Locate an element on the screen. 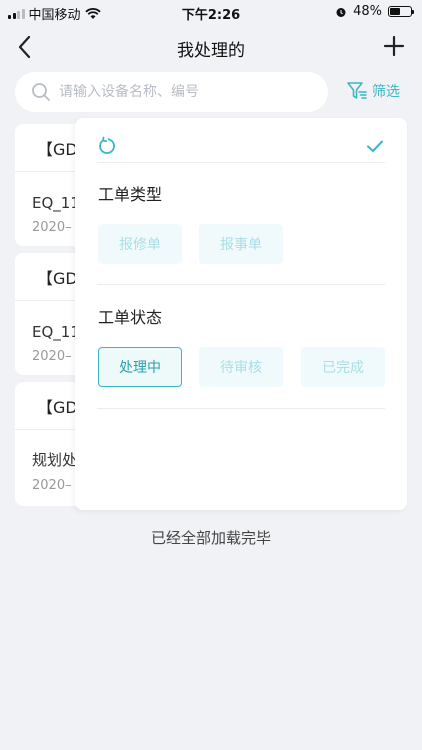  chip-report-order: 报事单 is located at coordinates (241, 244).